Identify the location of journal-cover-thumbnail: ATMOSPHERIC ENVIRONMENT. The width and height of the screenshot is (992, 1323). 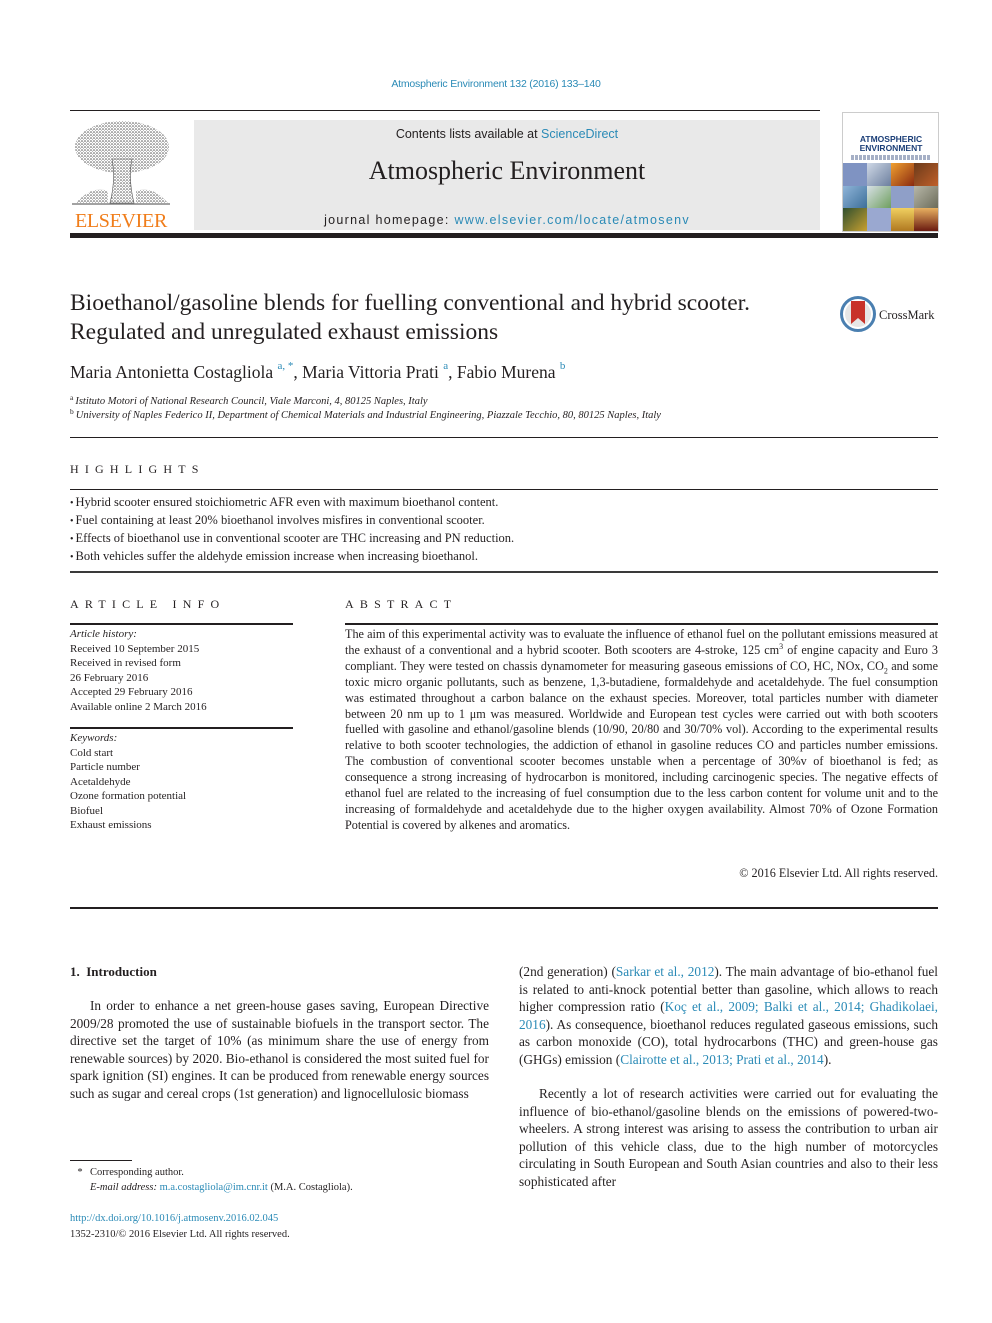
(890, 172).